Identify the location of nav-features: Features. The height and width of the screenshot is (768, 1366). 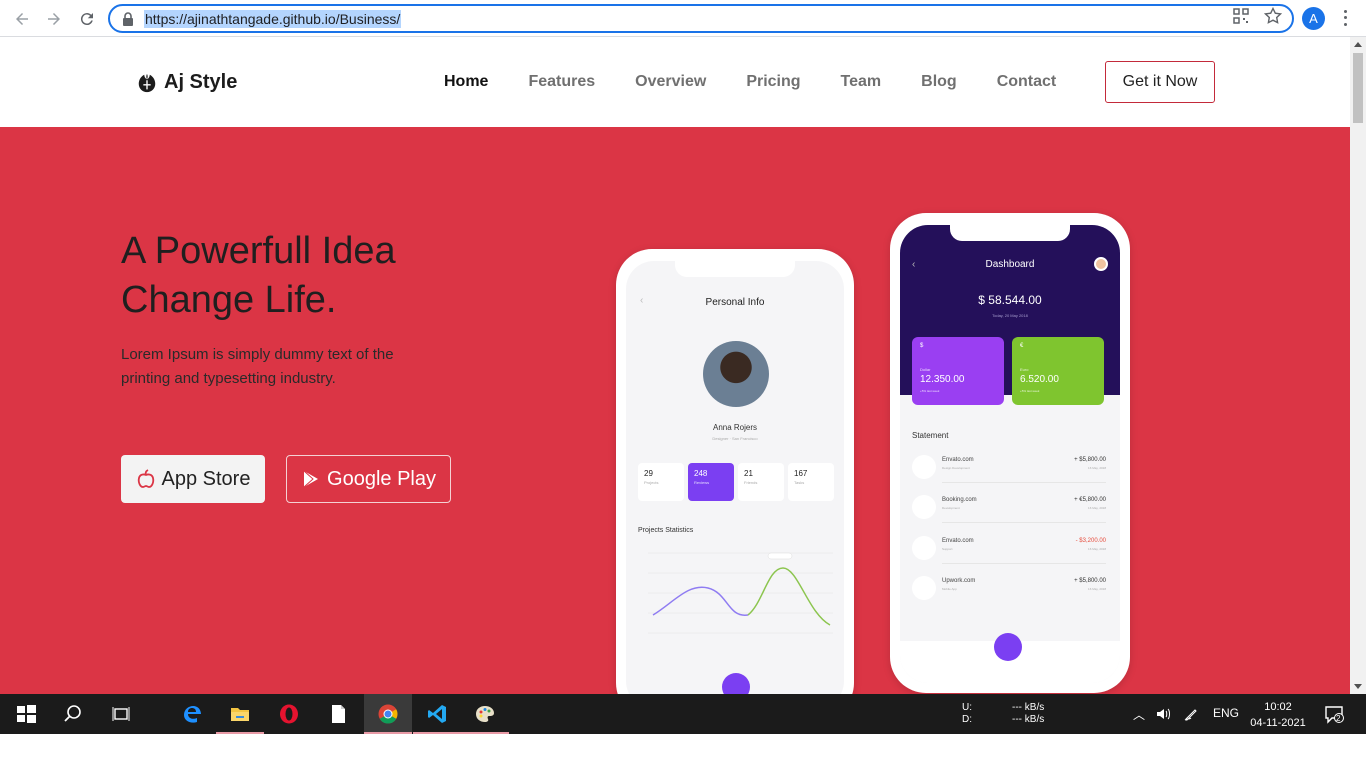
(561, 82).